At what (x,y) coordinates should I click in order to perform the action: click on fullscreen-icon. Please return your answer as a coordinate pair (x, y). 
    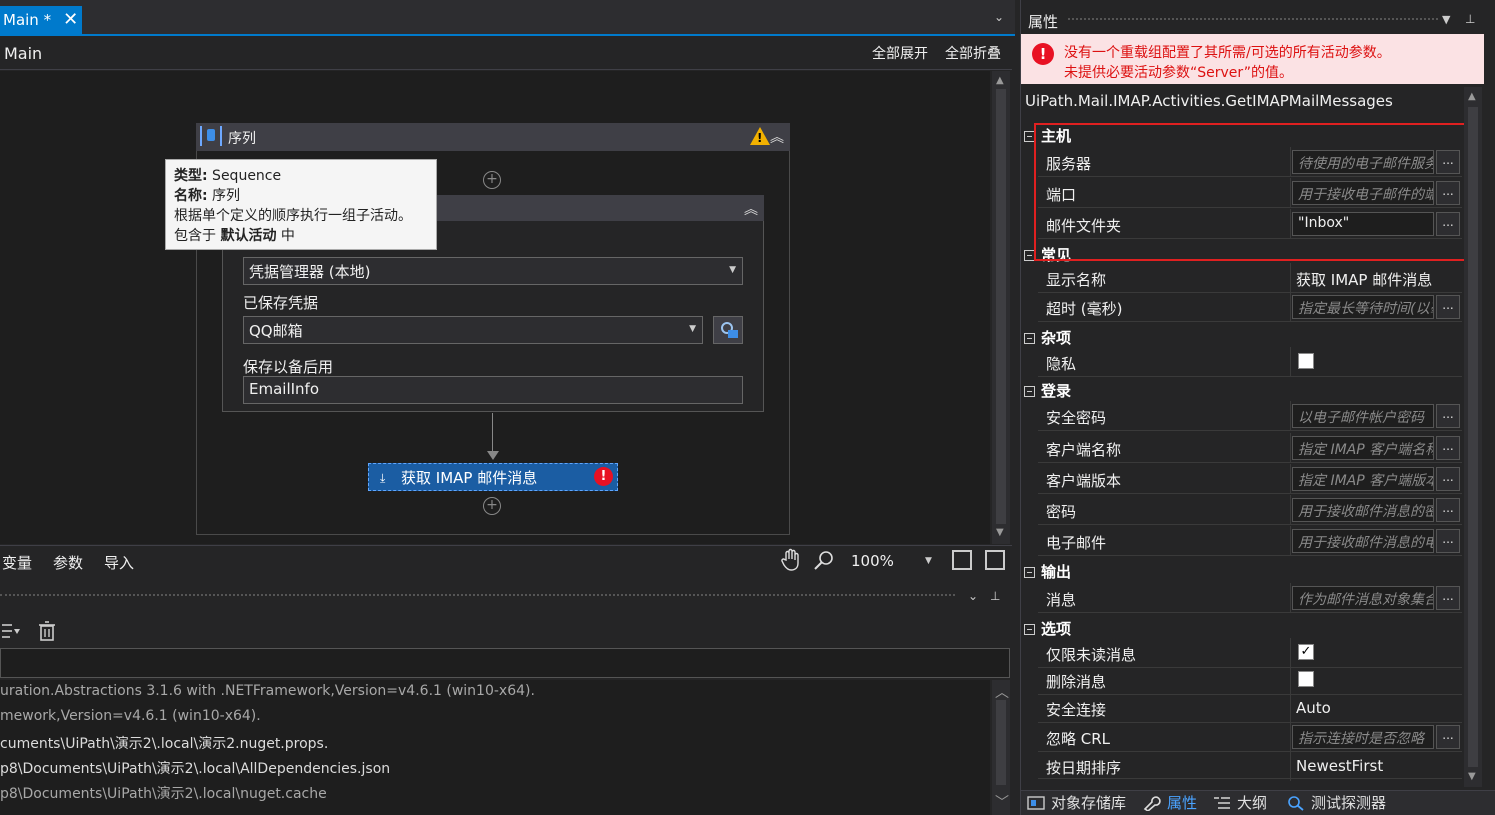
    Looking at the image, I should click on (995, 560).